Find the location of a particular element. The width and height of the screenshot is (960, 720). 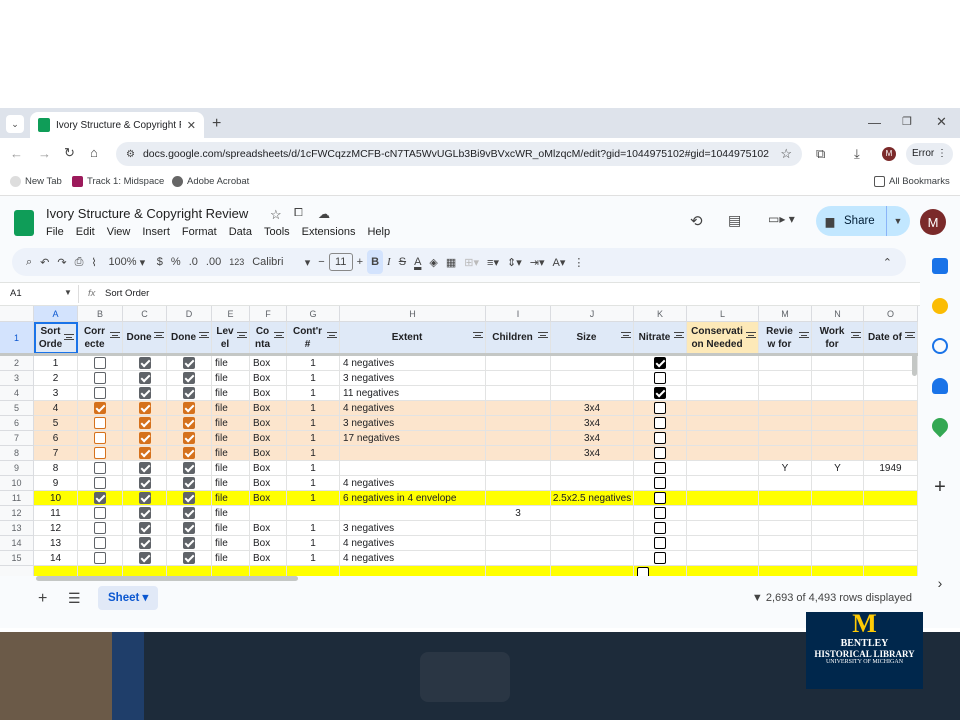

profile-avatar: M is located at coordinates (889, 154).